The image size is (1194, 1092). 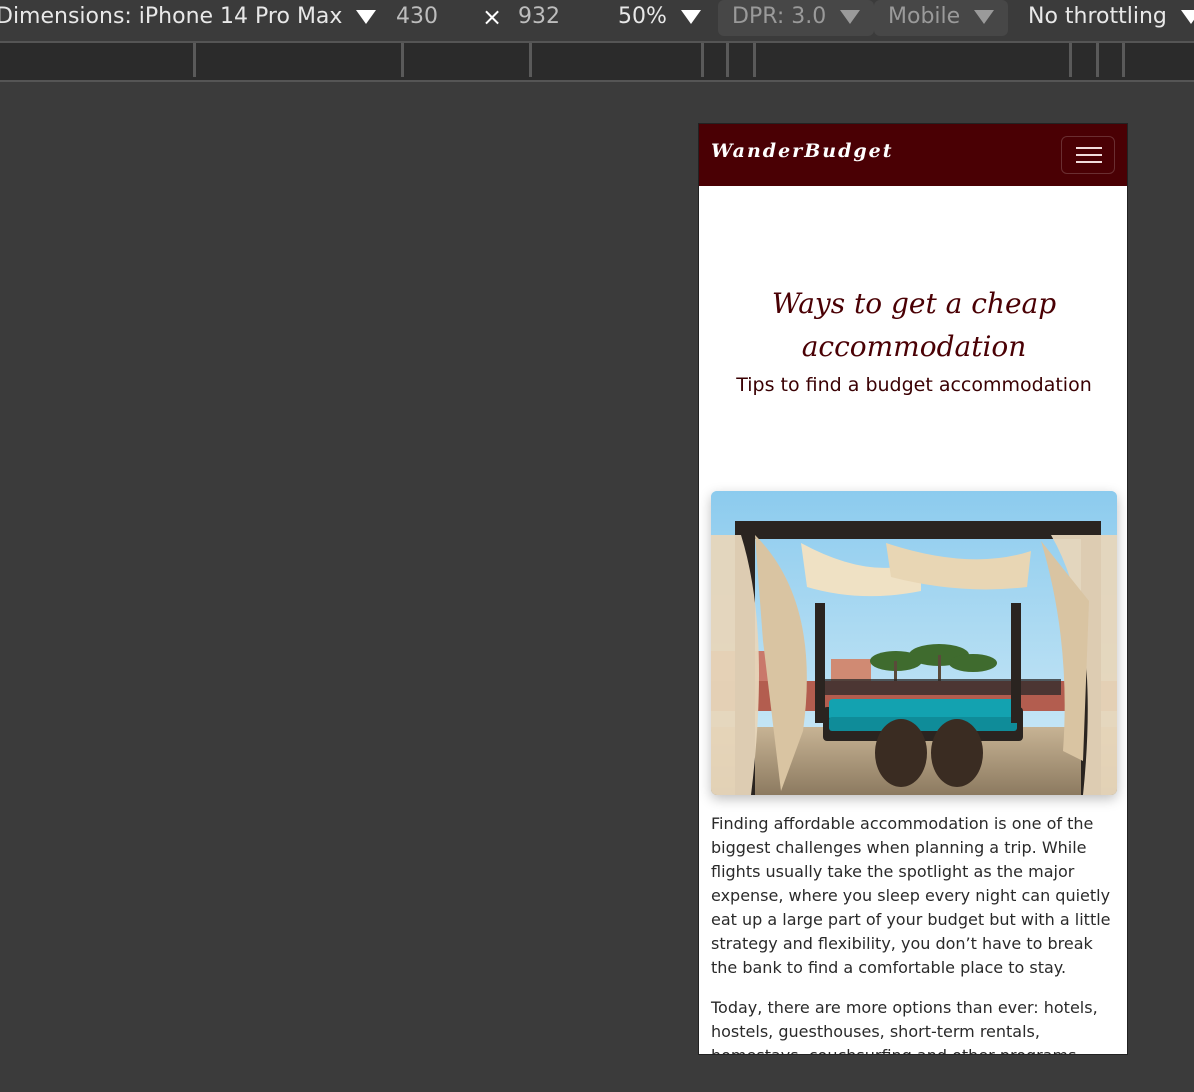 What do you see at coordinates (779, 16) in the screenshot?
I see `dpr-label: DPR: 3.0` at bounding box center [779, 16].